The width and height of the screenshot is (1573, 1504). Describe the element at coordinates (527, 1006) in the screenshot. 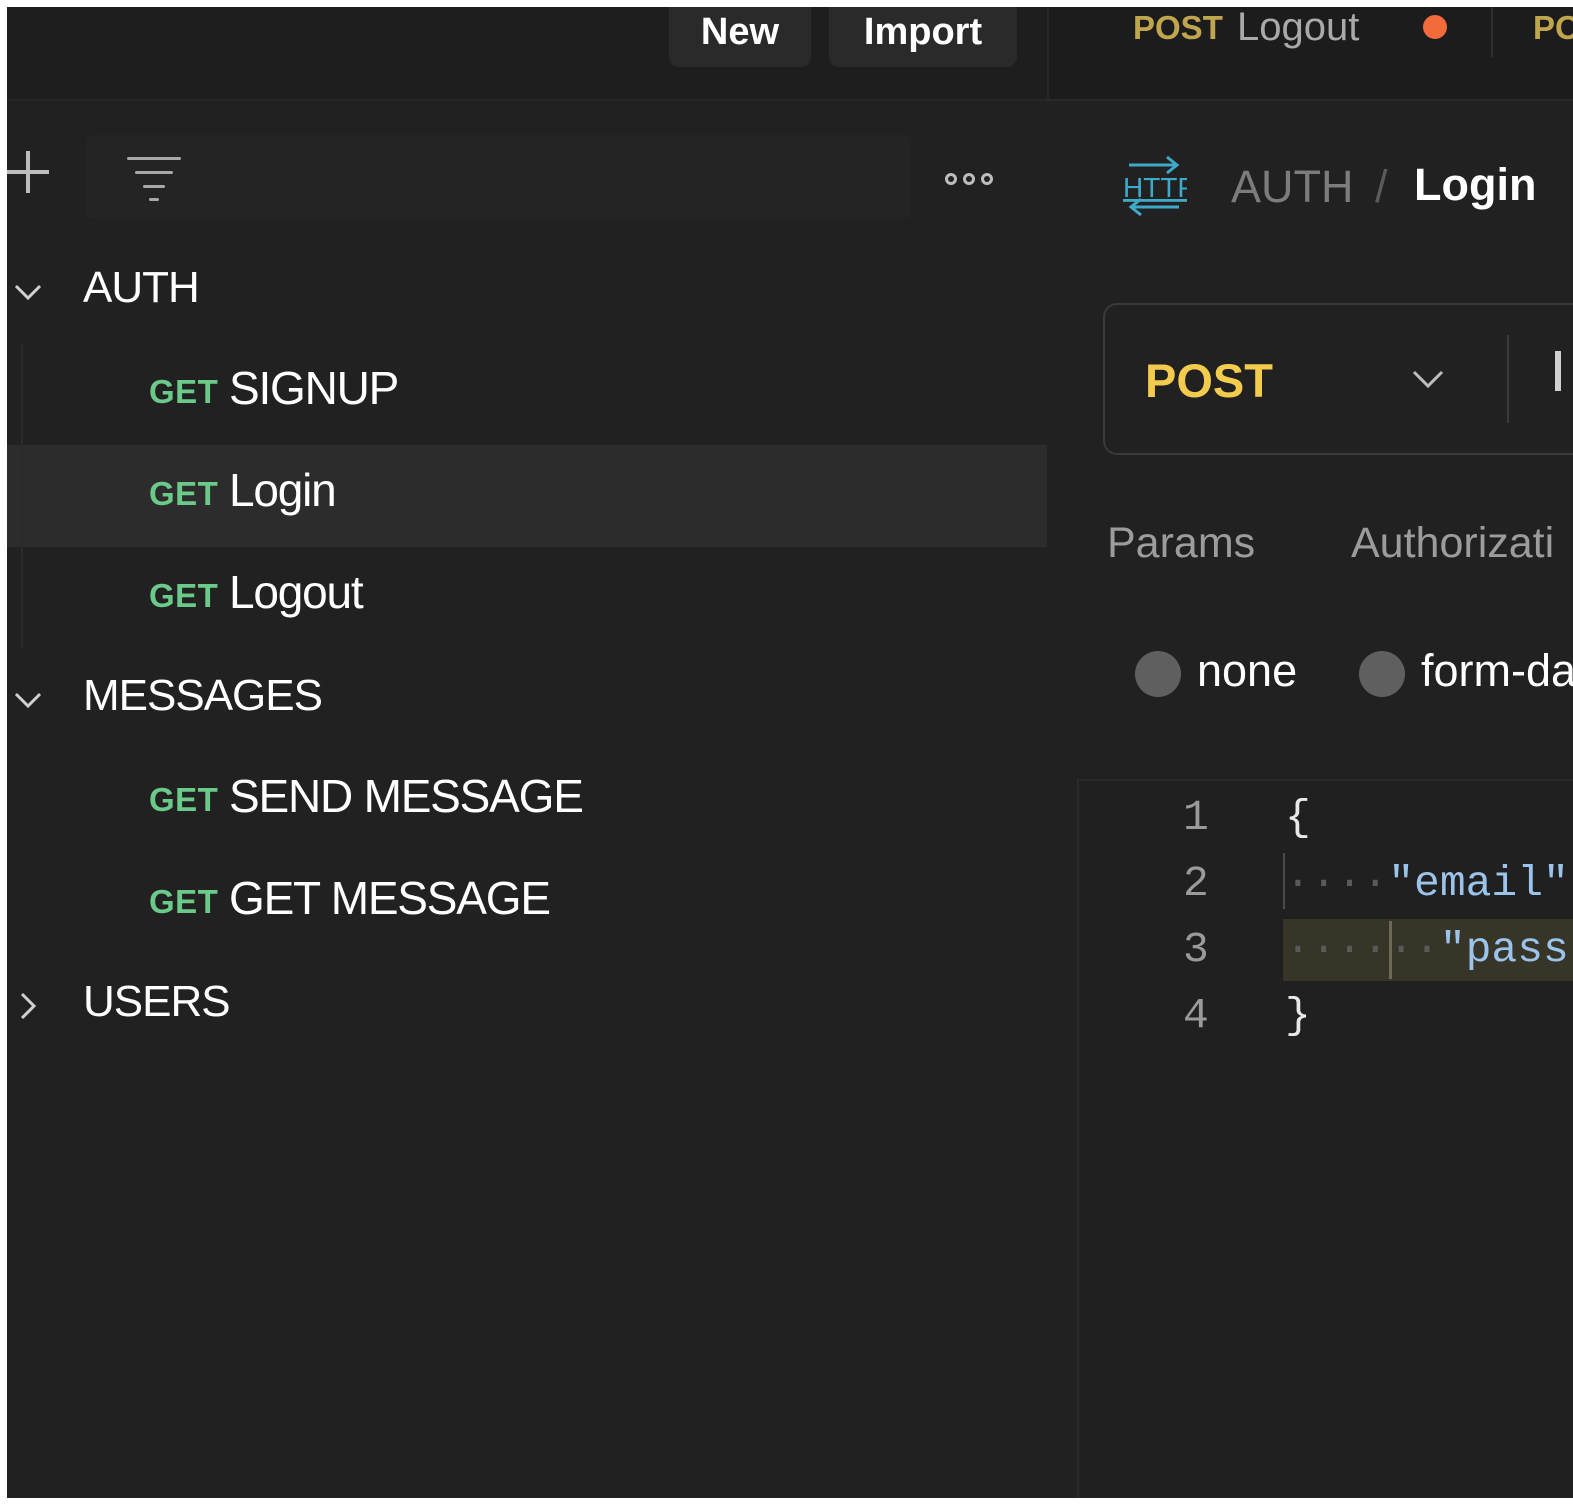

I see `folder-users: USERS` at that location.